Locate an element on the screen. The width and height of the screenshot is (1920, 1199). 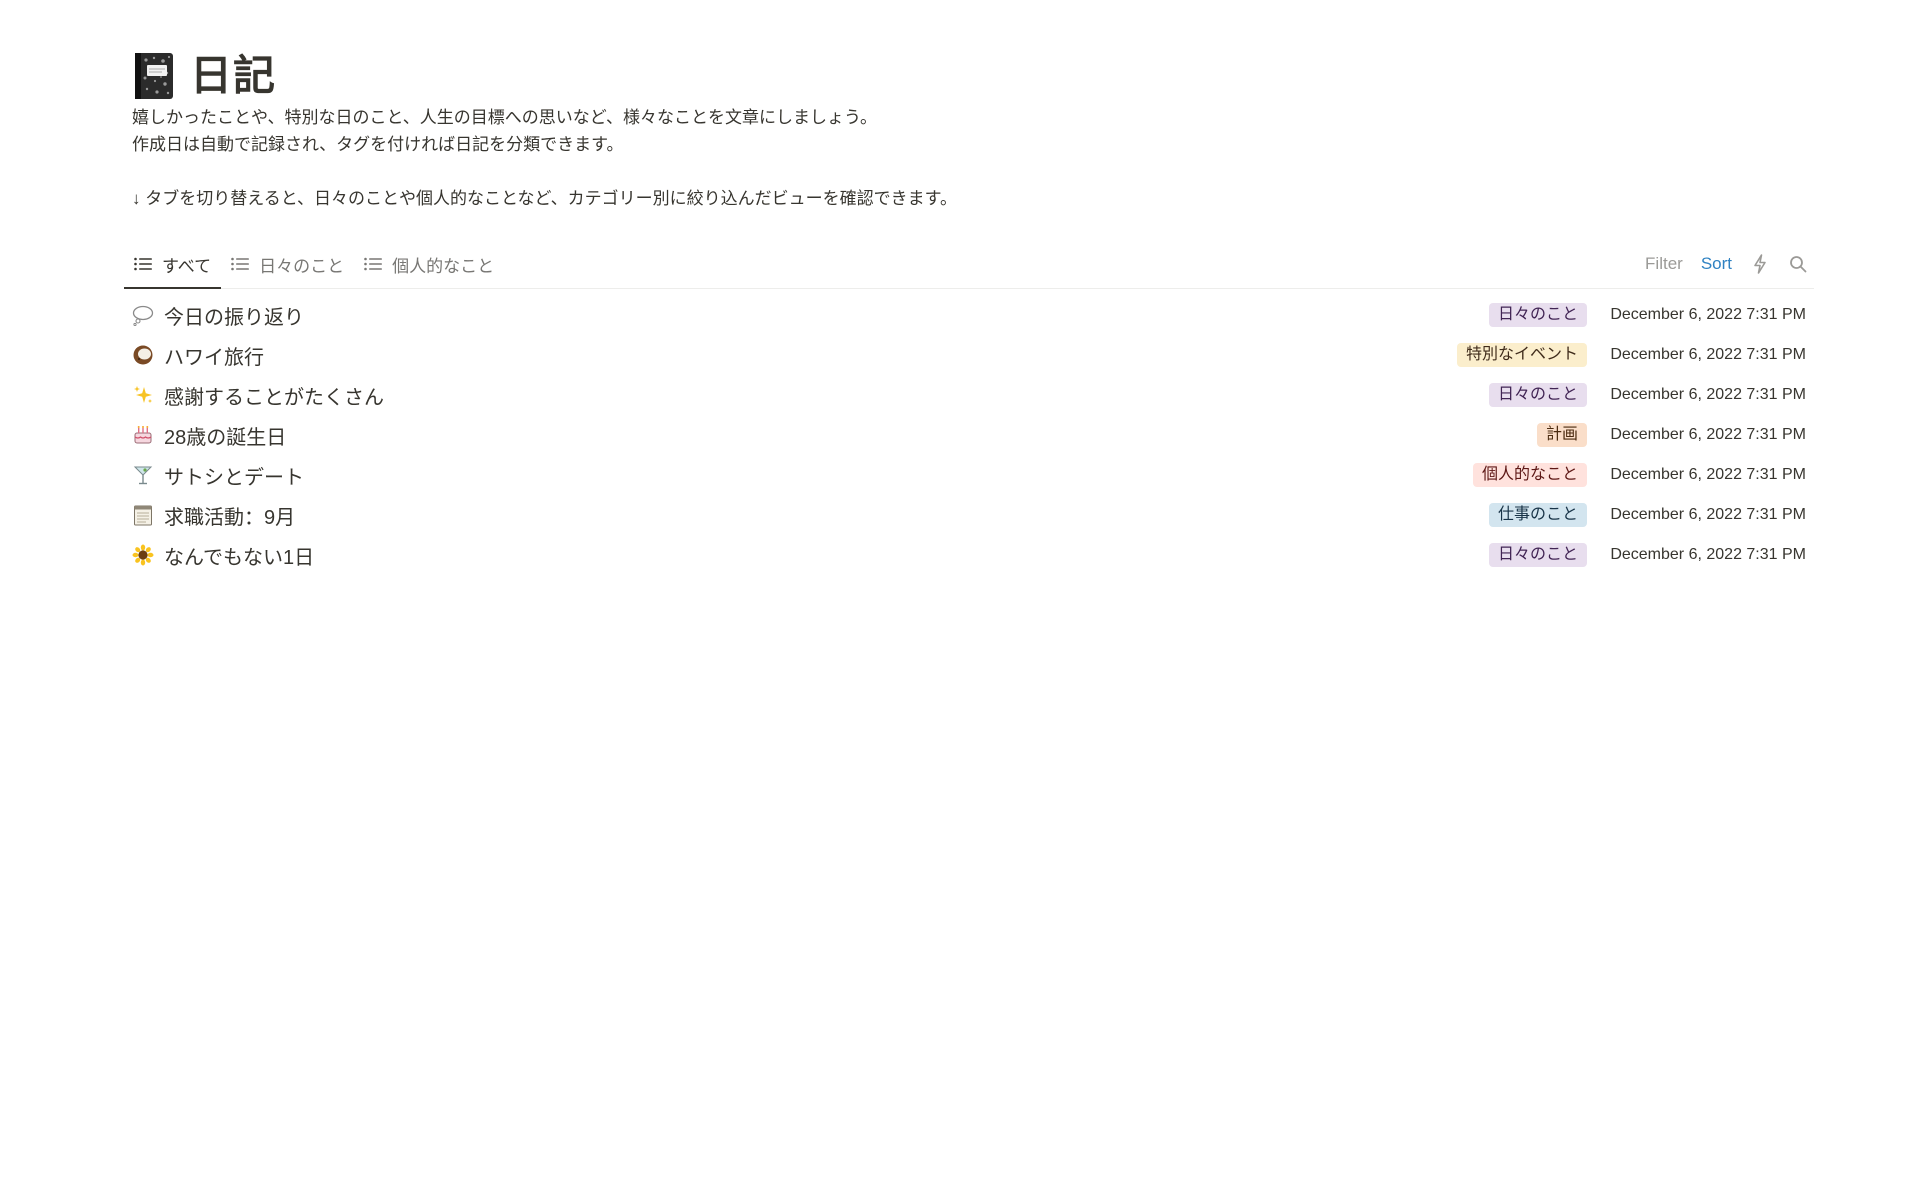
list-item: なんでもない1日 日々のこと December 6, 2022 7:31 PM is located at coordinates (969, 555).